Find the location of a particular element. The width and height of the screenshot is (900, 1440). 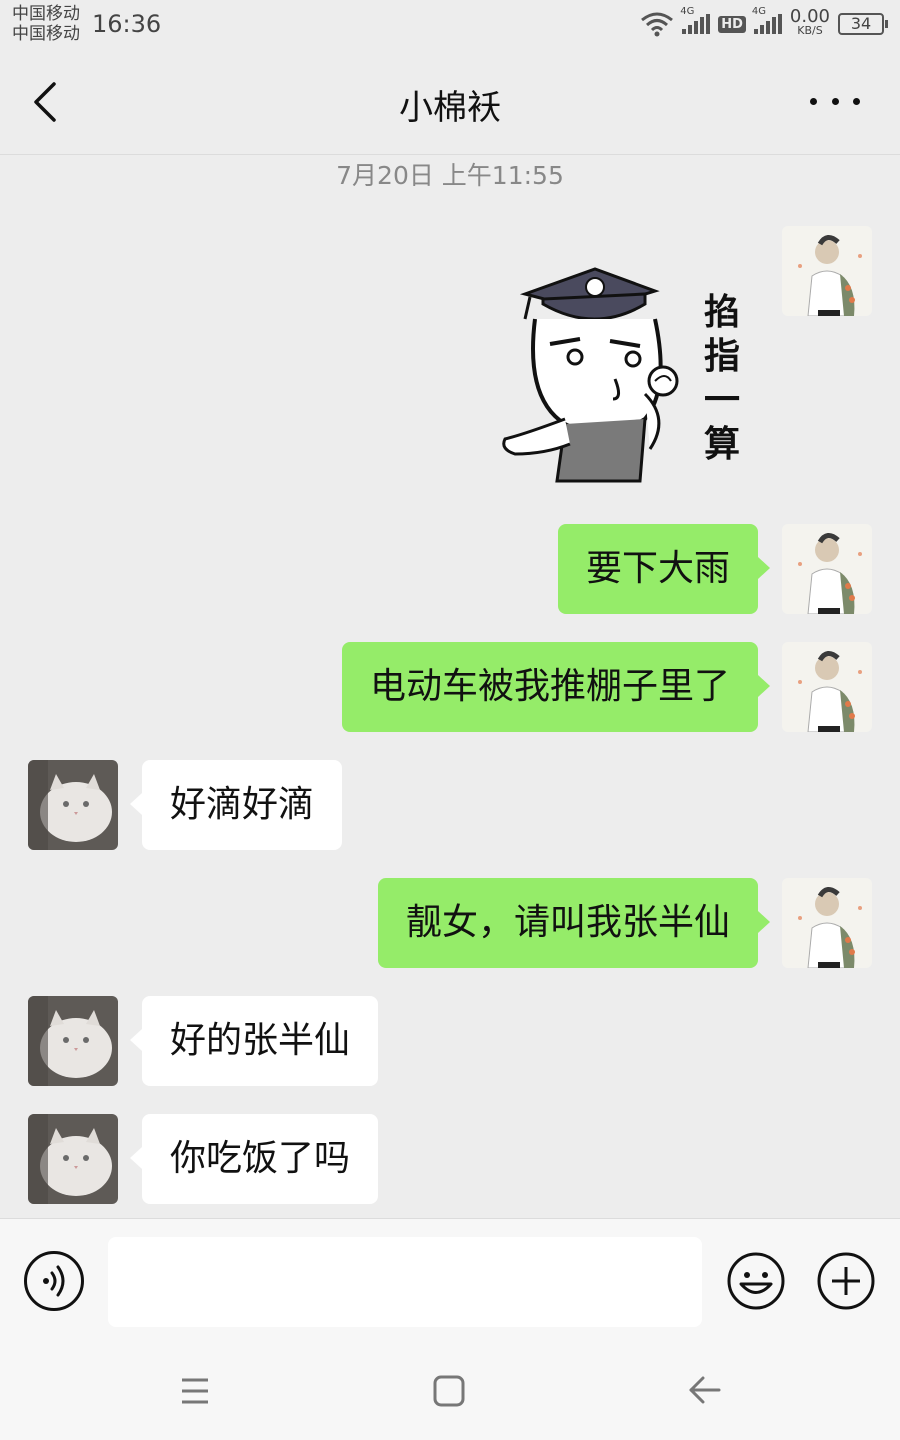

chat-title: 小棉袄 is located at coordinates (450, 108).